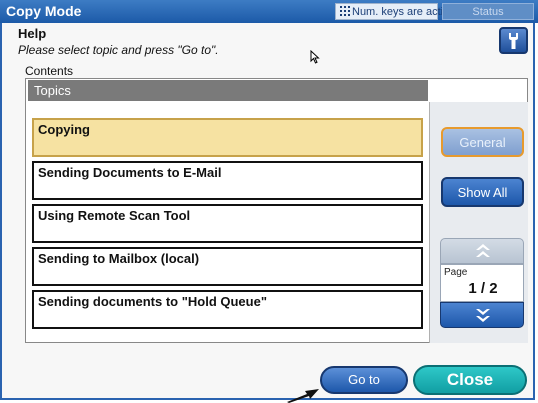 This screenshot has width=538, height=403. I want to click on close-button: Close, so click(470, 380).